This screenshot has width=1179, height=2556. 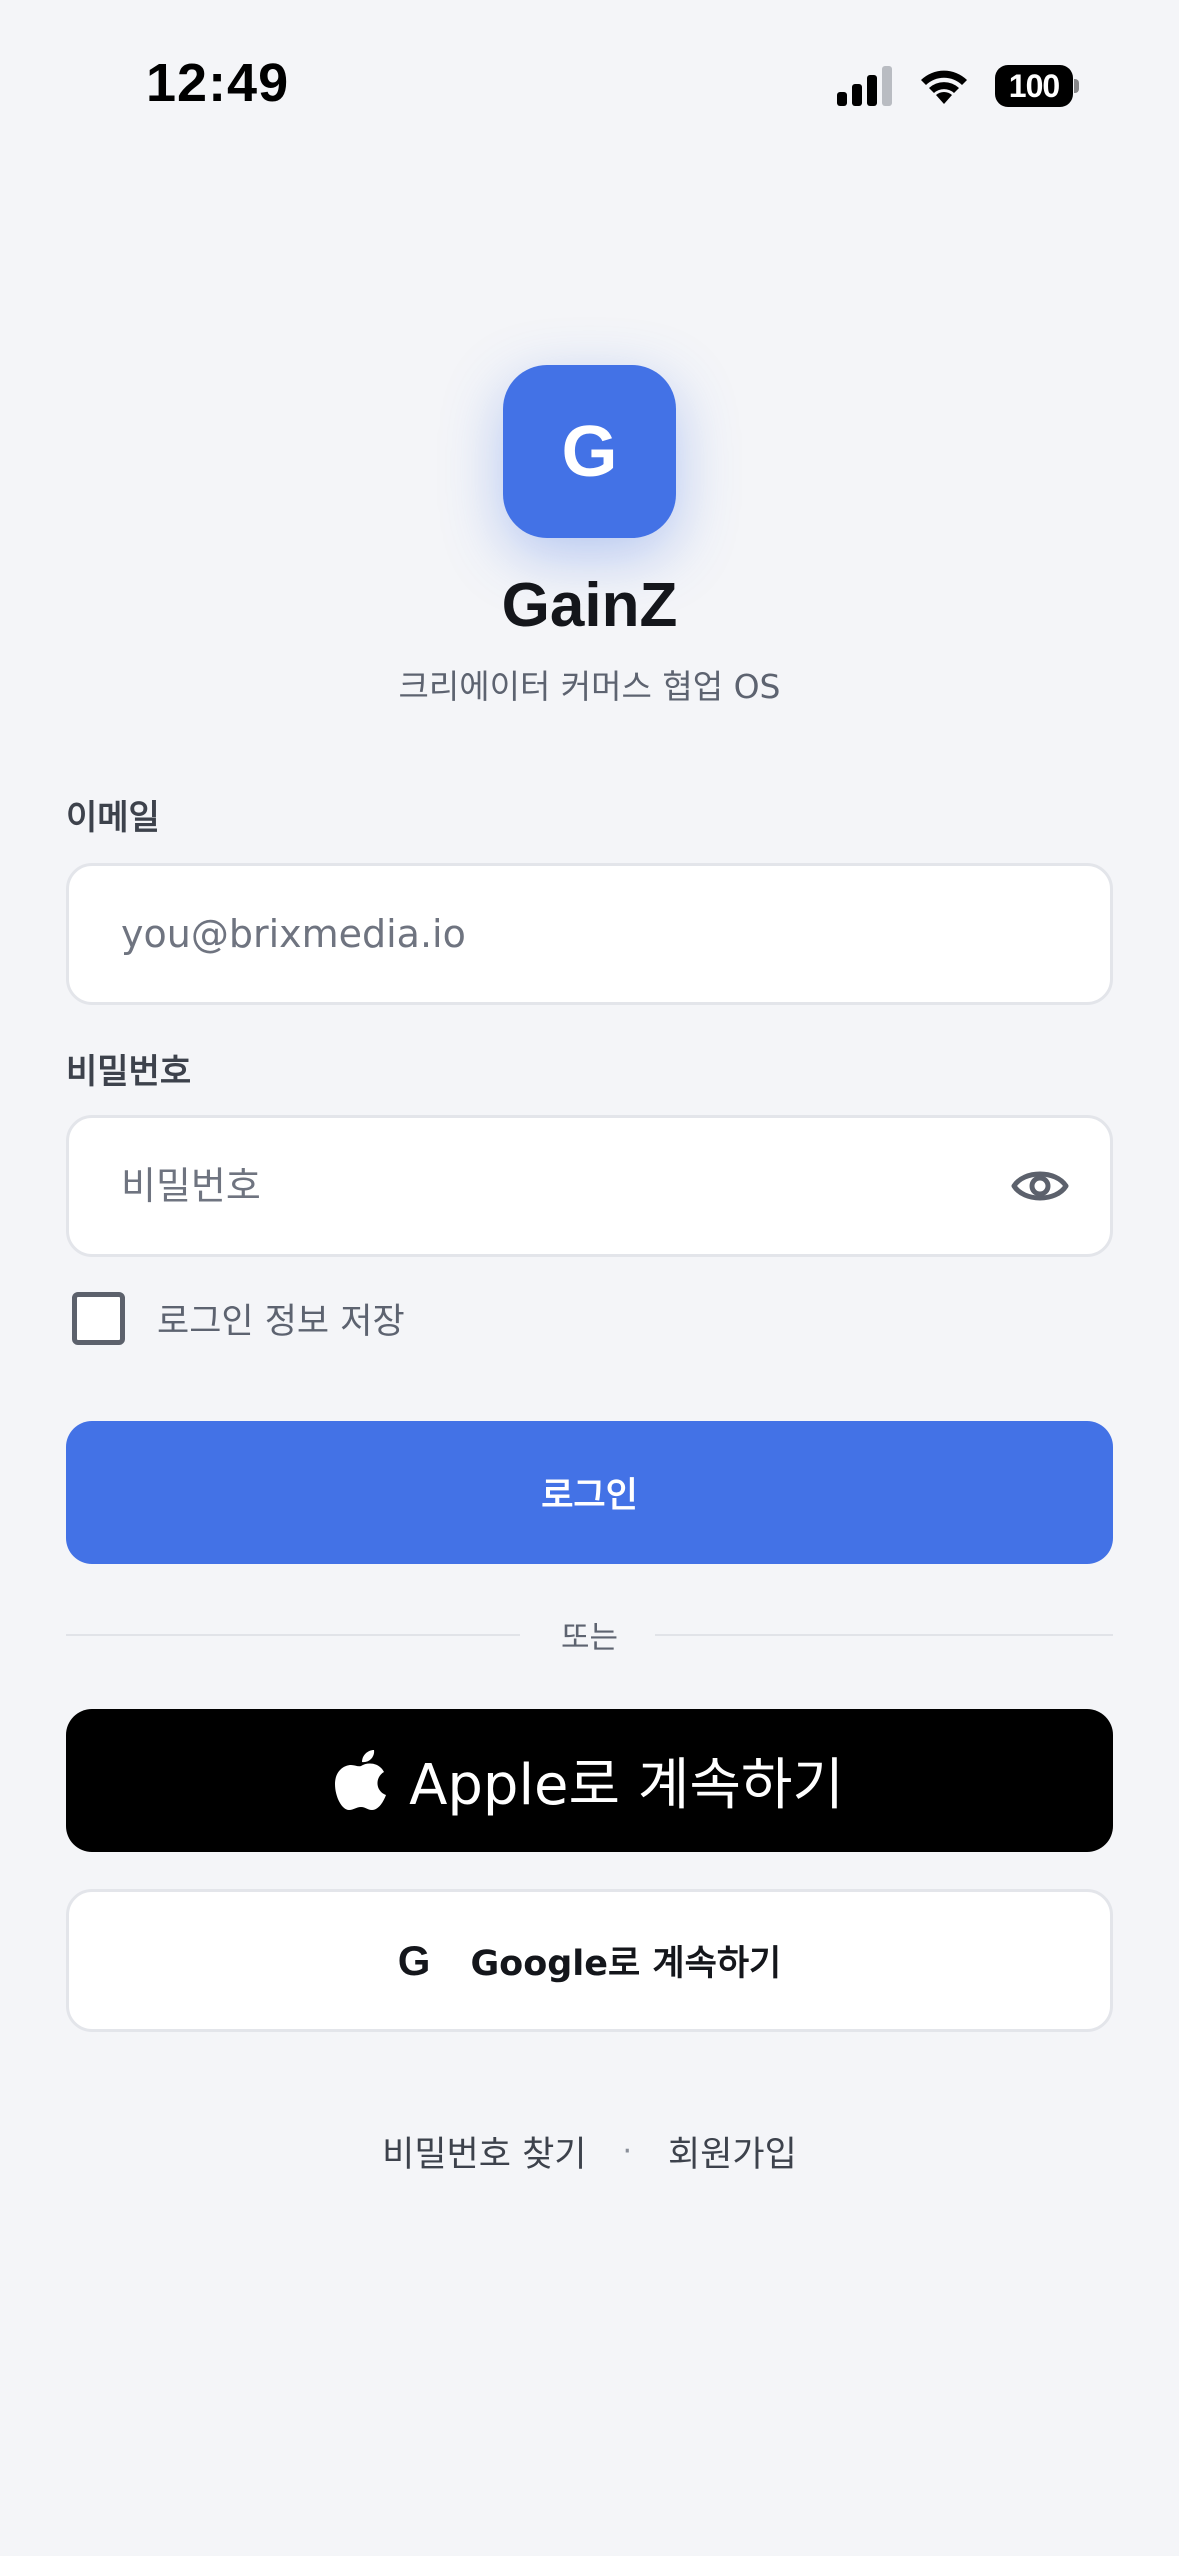 I want to click on app-logo: G, so click(x=589, y=451).